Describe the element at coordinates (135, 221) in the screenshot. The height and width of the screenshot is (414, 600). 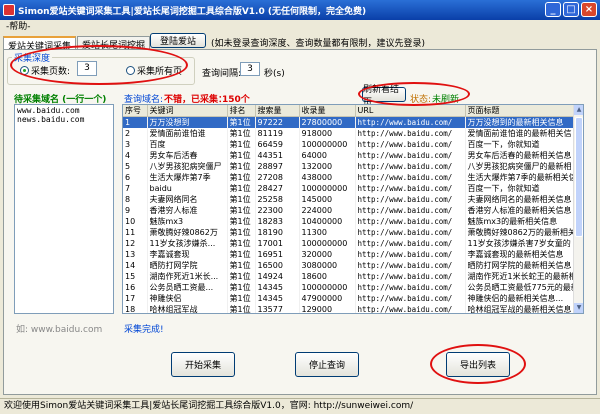
I see `table-cell: 10` at that location.